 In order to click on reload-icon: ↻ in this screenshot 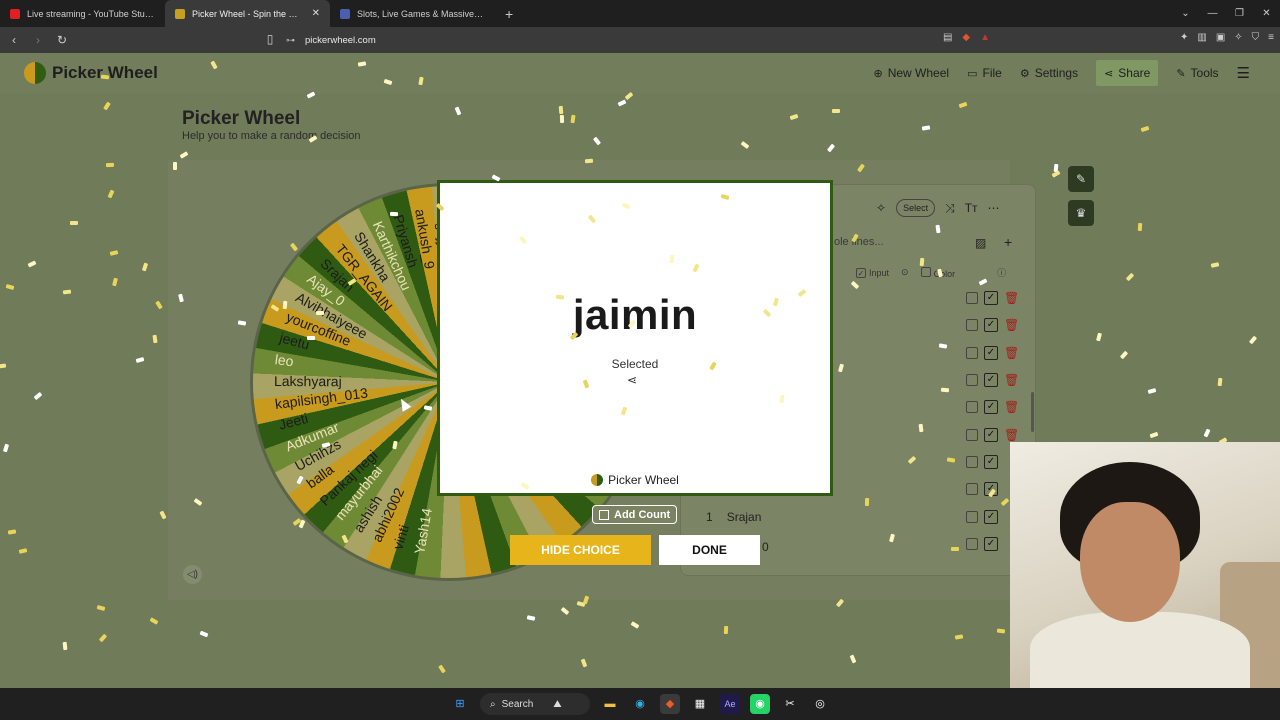, I will do `click(62, 40)`.